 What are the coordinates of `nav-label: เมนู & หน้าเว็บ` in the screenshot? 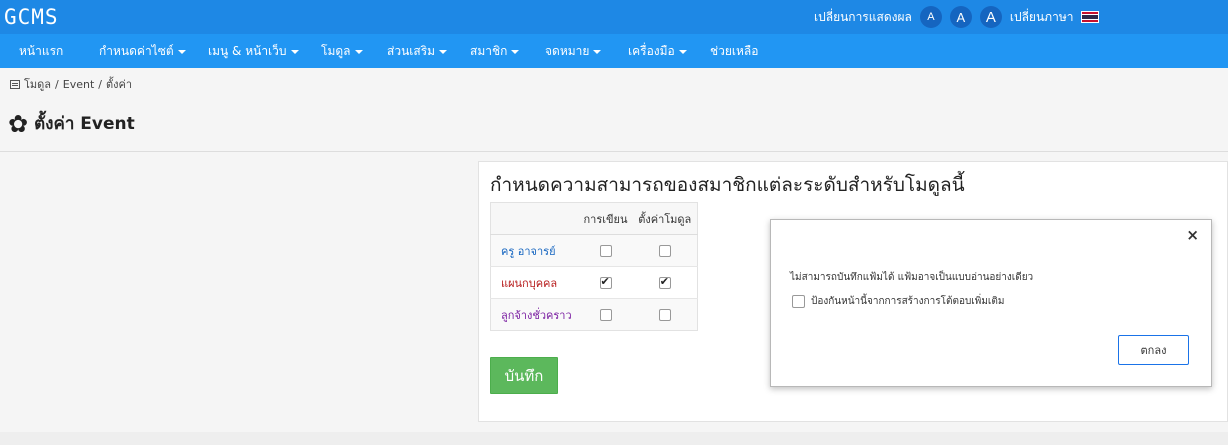 It's located at (247, 51).